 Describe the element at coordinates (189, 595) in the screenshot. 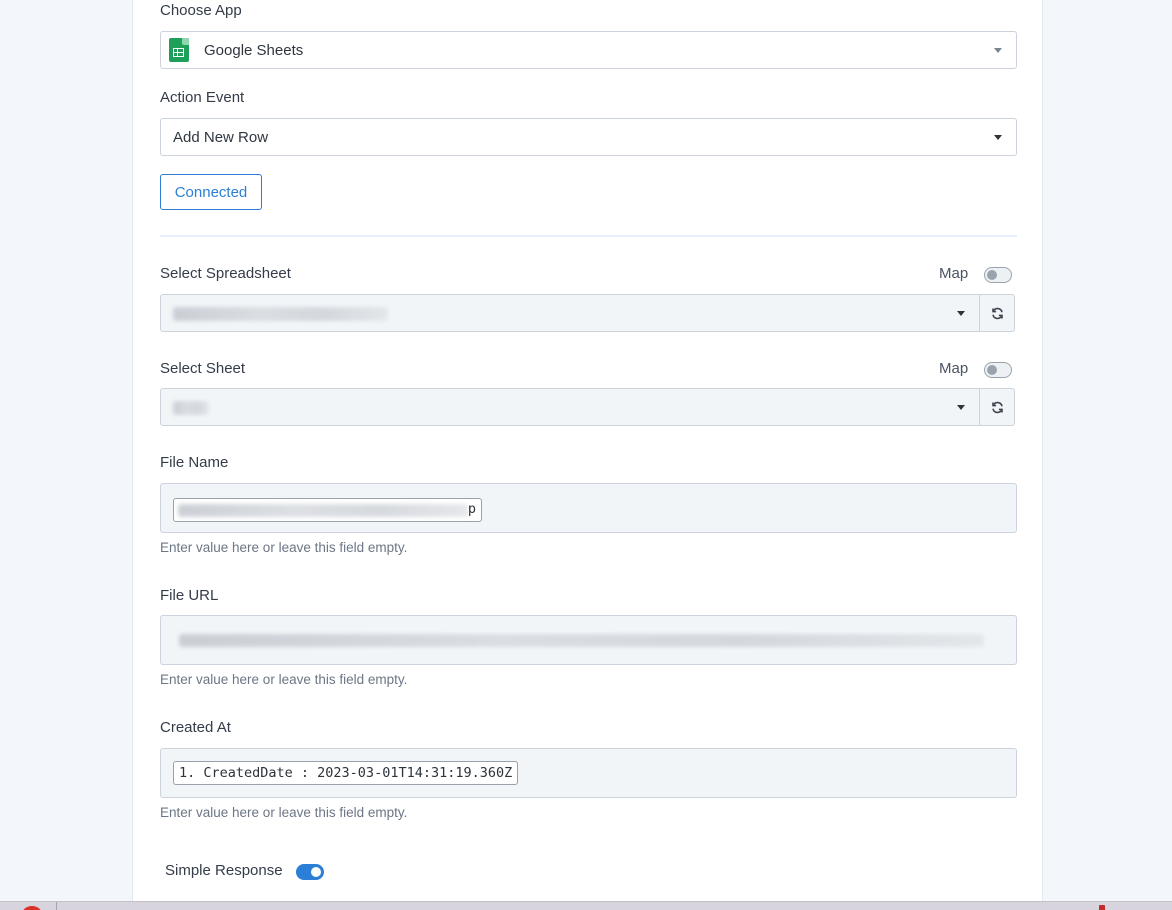

I see `file-url-label: File URL` at that location.